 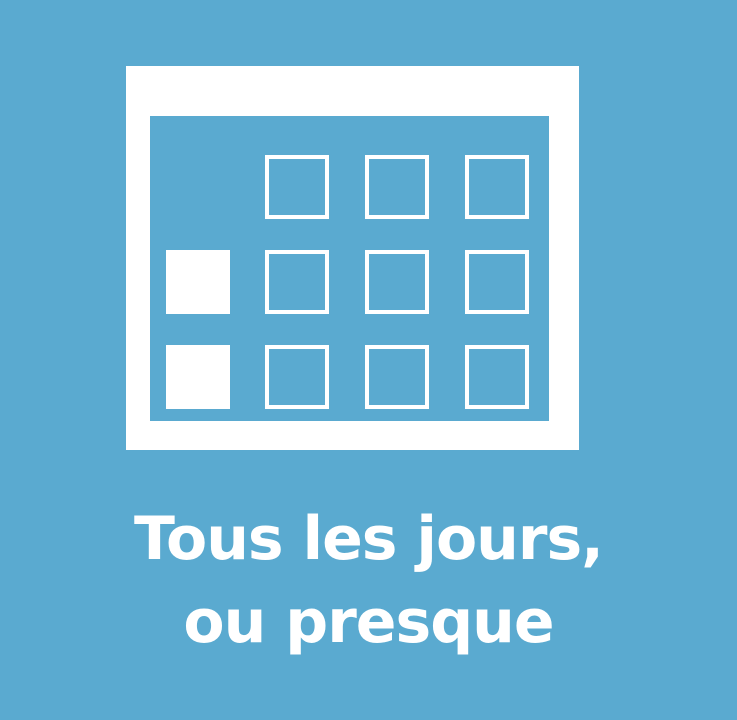 What do you see at coordinates (369, 539) in the screenshot?
I see `caption-line-1: Tous les jours,` at bounding box center [369, 539].